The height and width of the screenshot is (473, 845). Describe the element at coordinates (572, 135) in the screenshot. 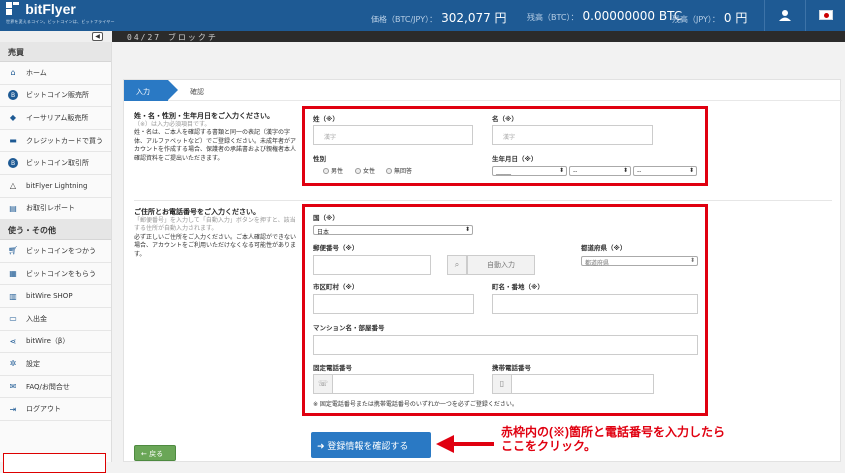

I see `first-name-input: 漢字` at that location.